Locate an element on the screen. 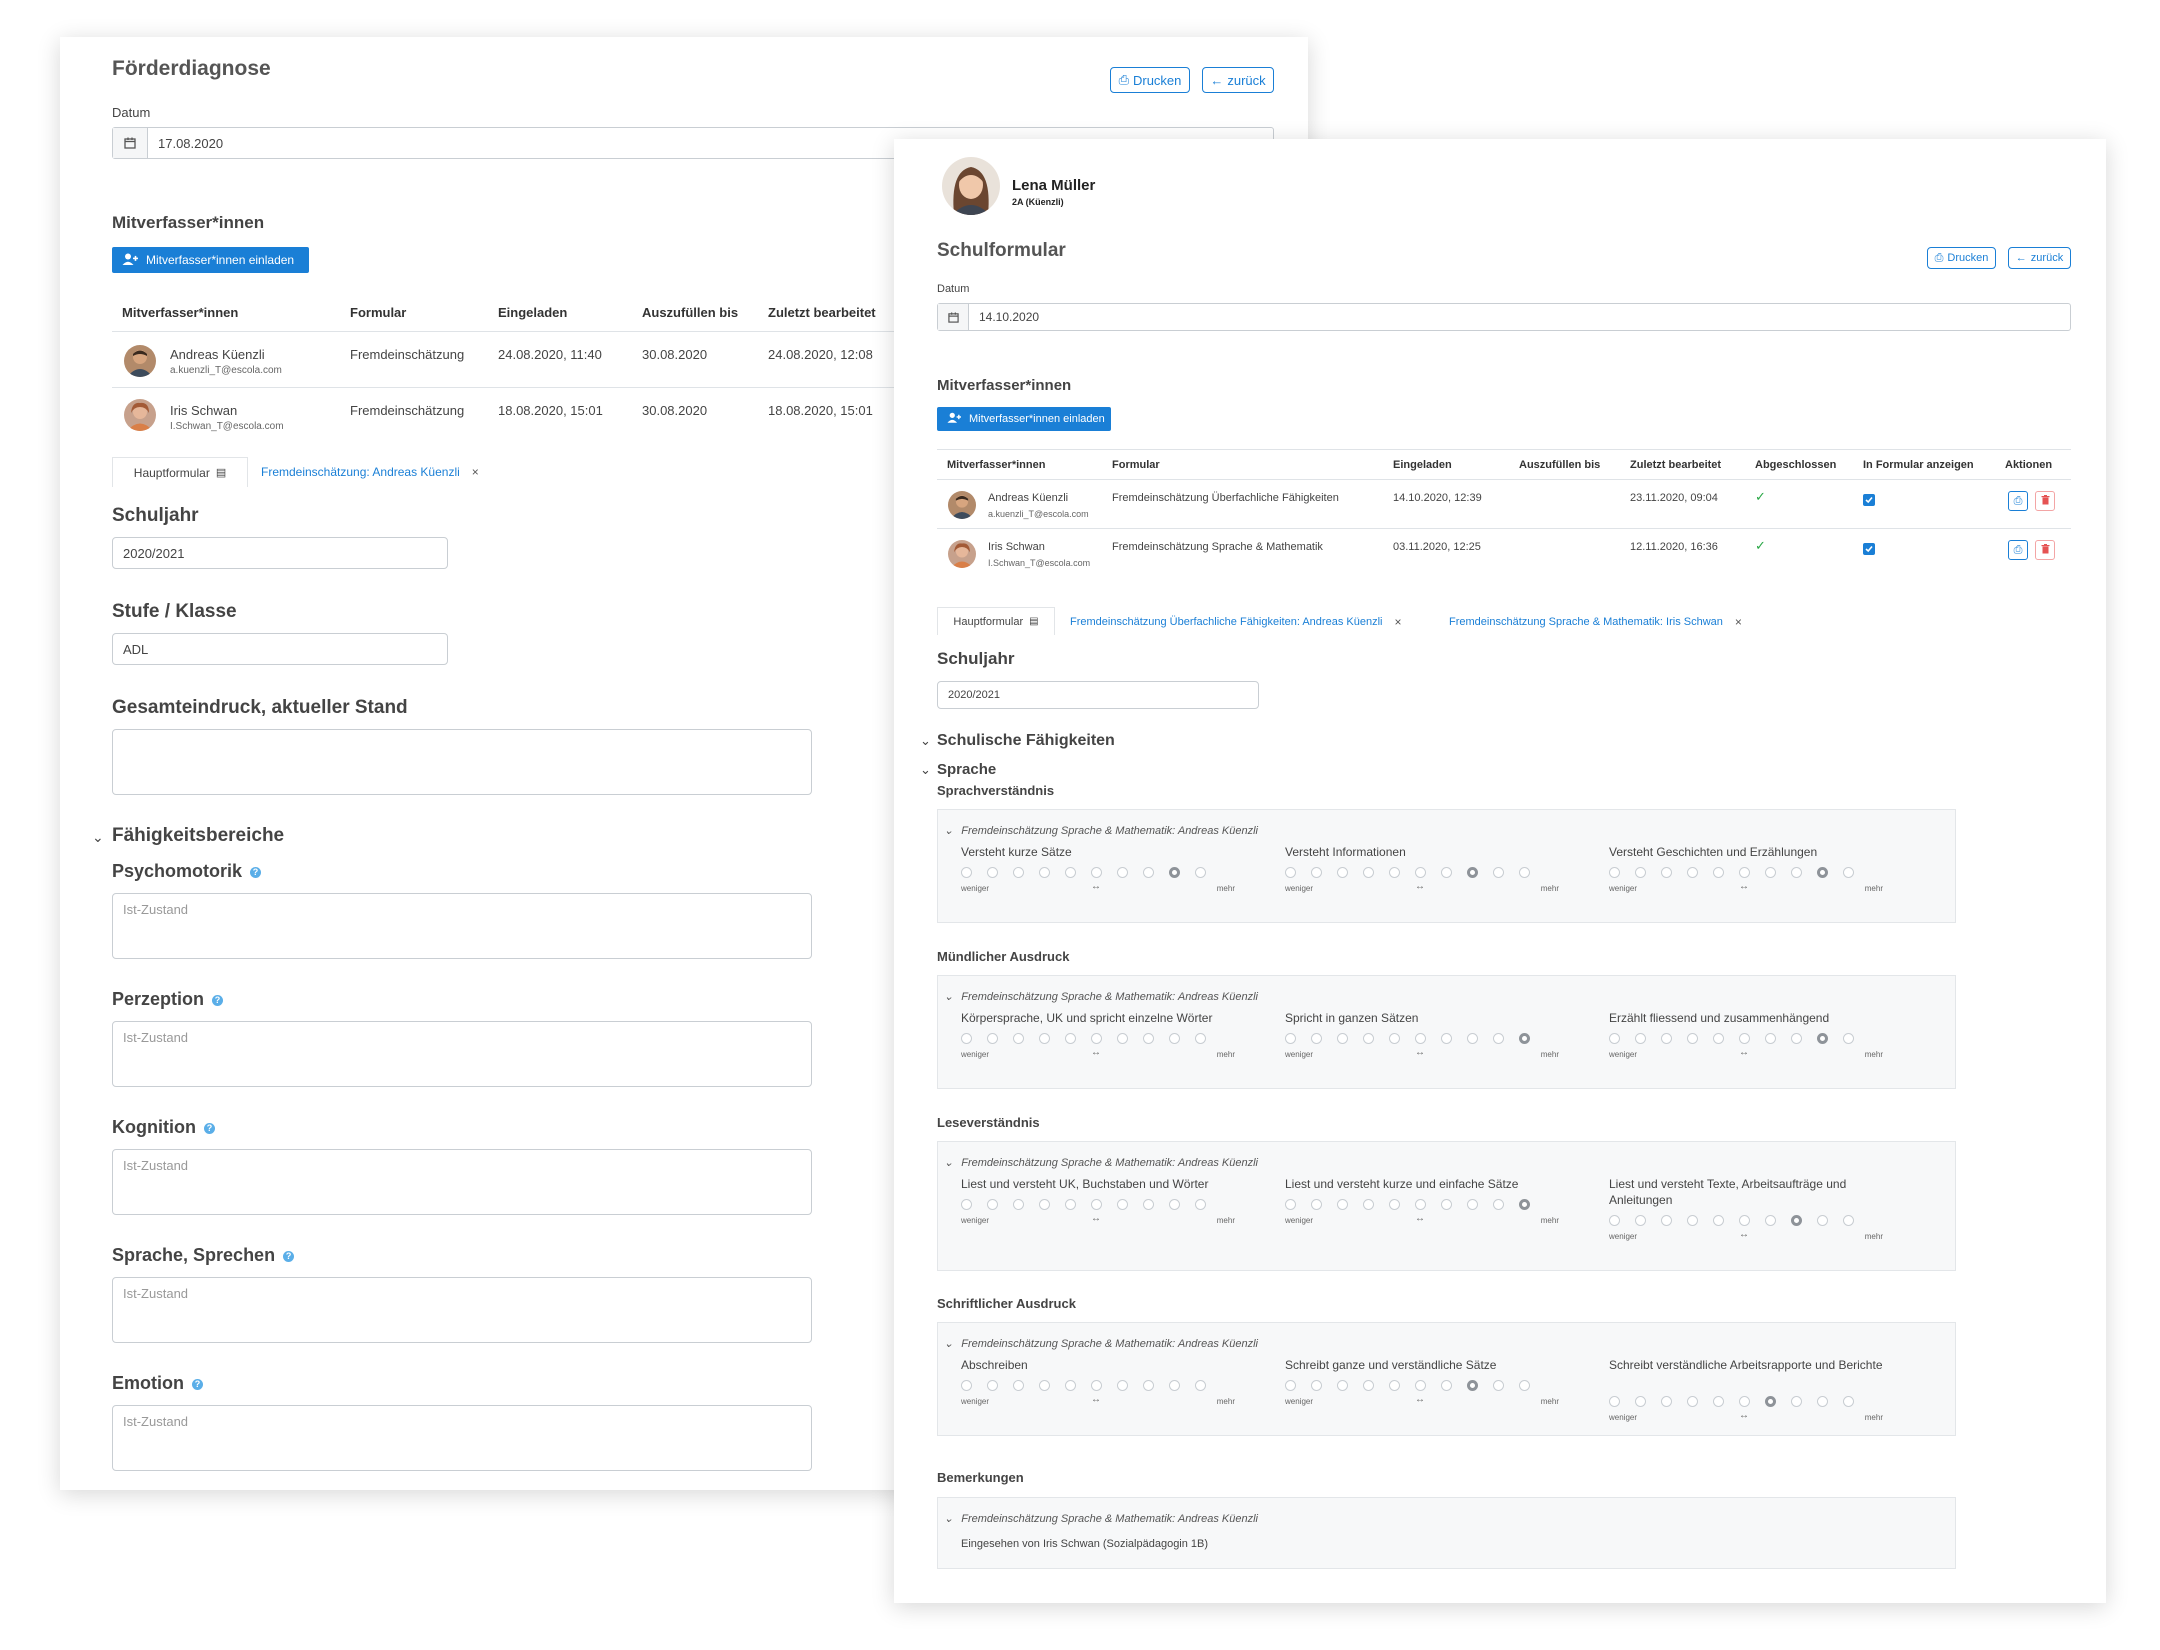  print-button: ⎙ Drucken is located at coordinates (1150, 80).